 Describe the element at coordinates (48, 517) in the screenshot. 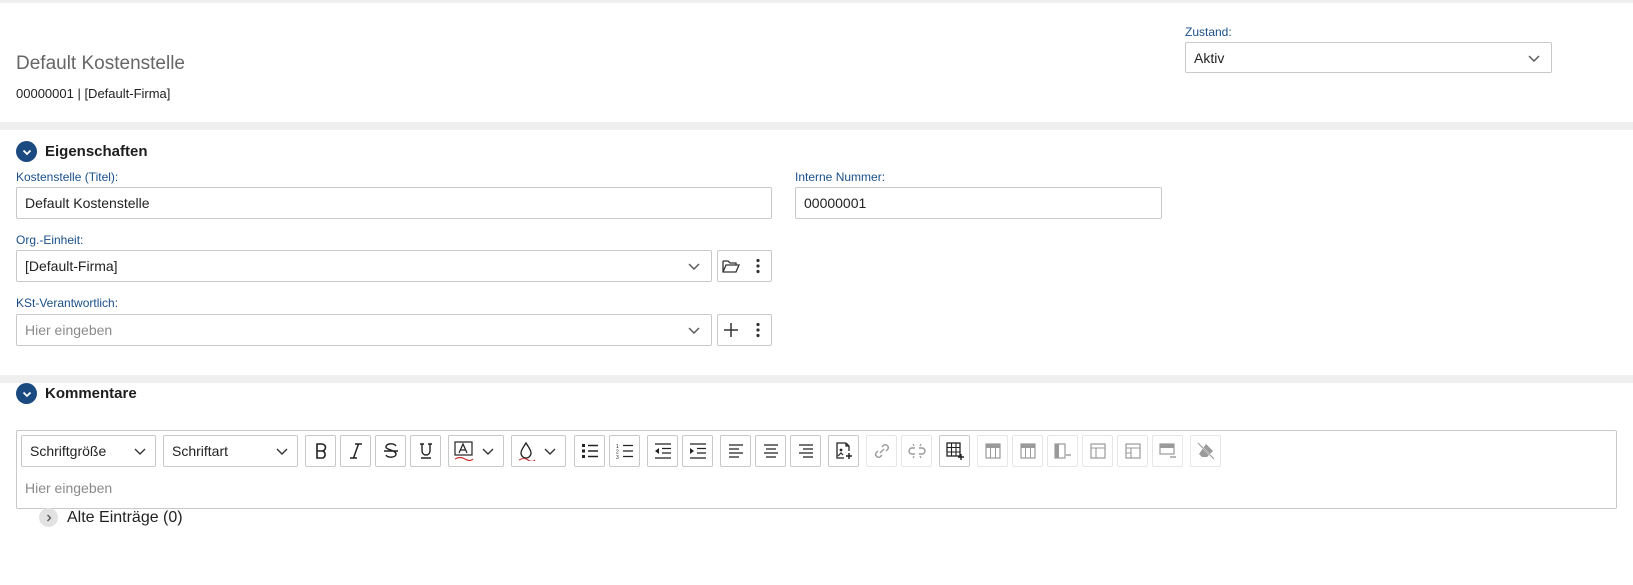

I see `chevron-right-icon` at that location.